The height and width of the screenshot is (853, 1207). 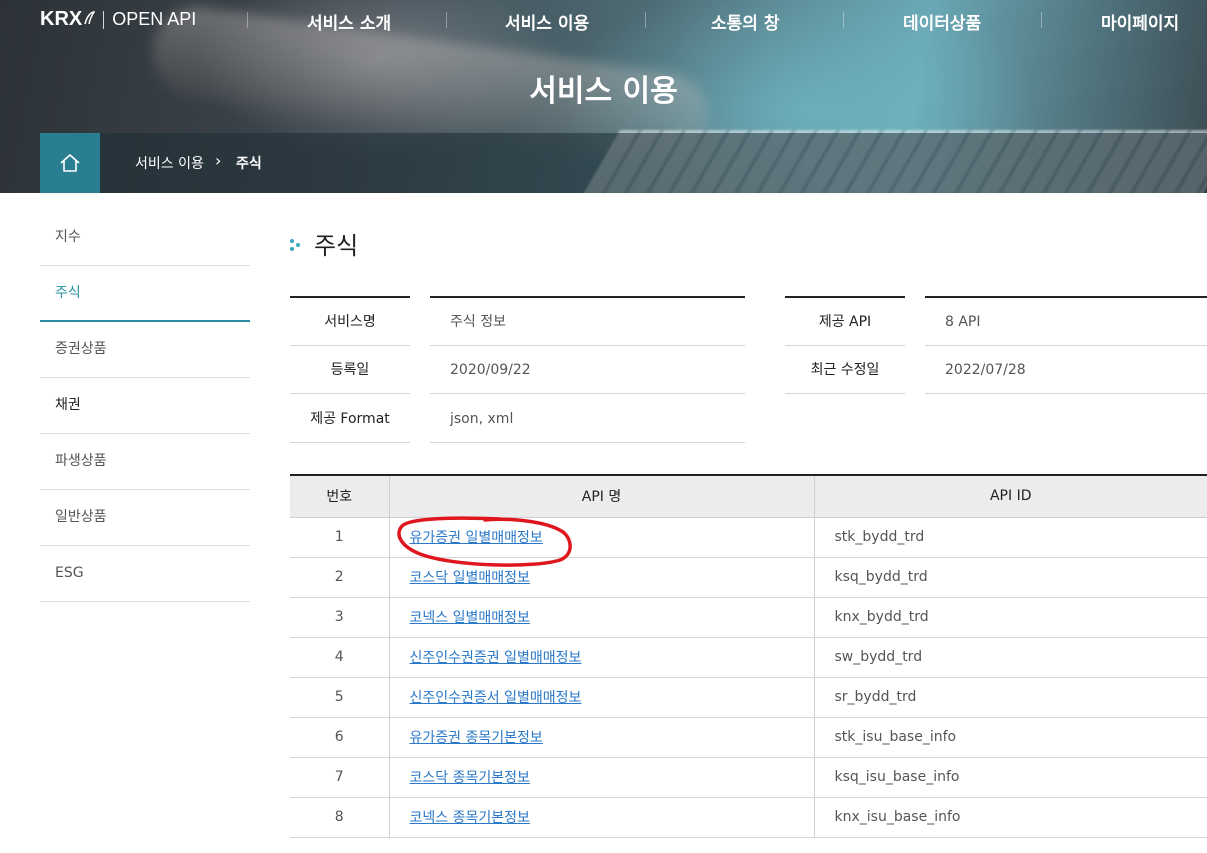 What do you see at coordinates (942, 21) in the screenshot?
I see `nav-data-products: 데이터상품` at bounding box center [942, 21].